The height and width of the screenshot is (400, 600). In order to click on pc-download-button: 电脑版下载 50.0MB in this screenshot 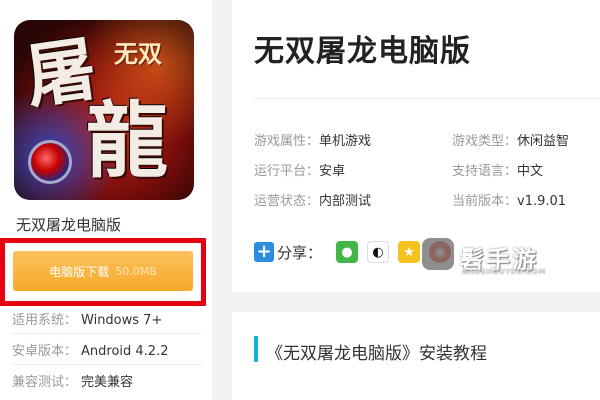, I will do `click(103, 271)`.